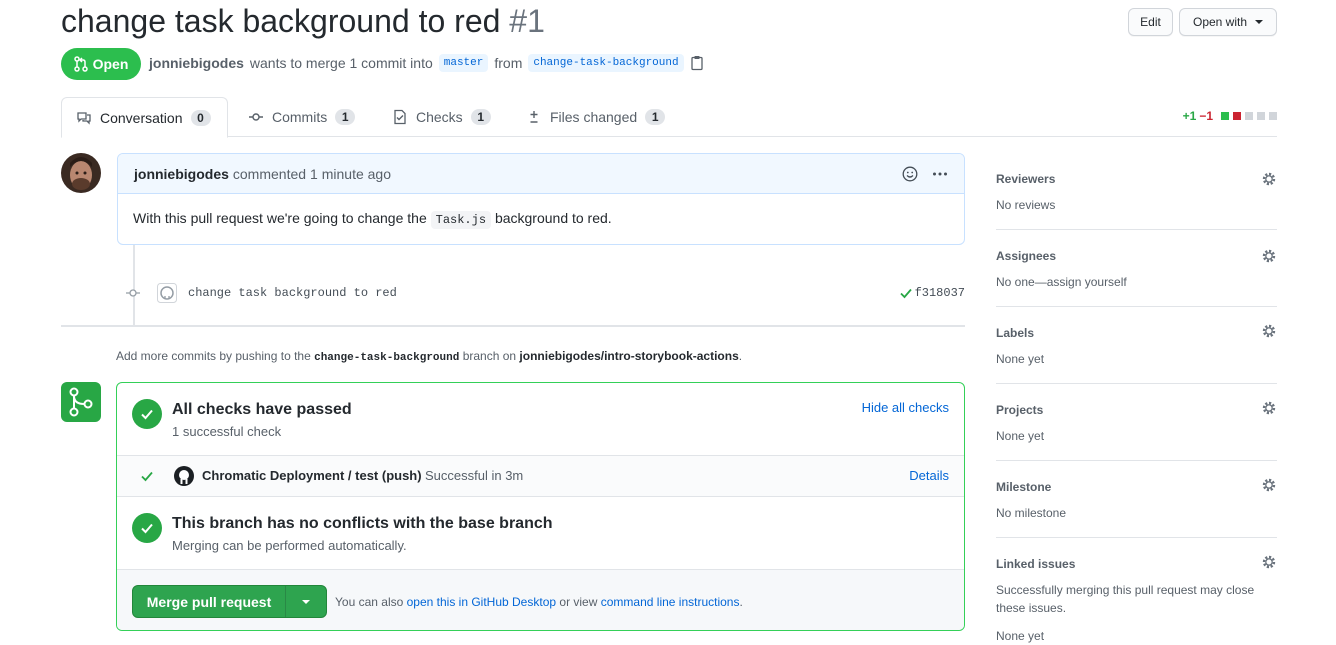 Image resolution: width=1336 pixels, height=645 pixels. Describe the element at coordinates (1237, 116) in the screenshot. I see `diffstat-block-deleted` at that location.